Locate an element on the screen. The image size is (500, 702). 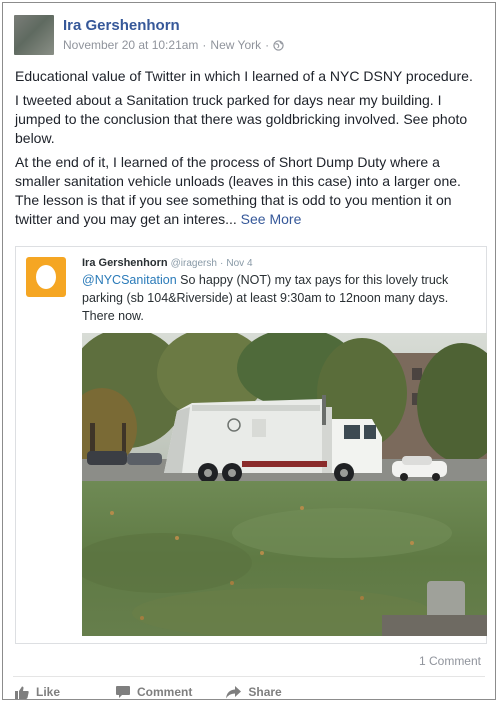
footer-divider is located at coordinates (249, 676).